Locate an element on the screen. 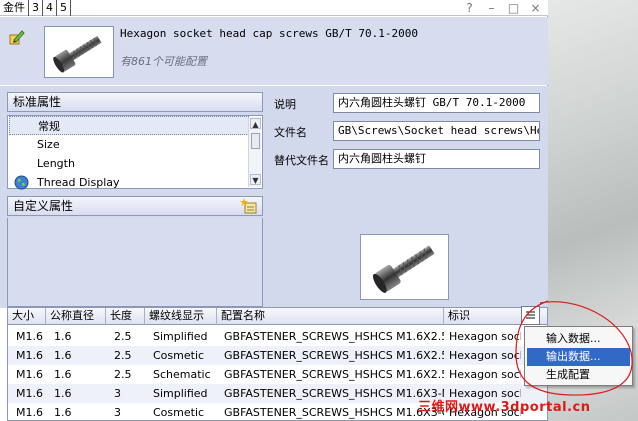  properties-scrollbar: ▲ ▼ is located at coordinates (254, 152).